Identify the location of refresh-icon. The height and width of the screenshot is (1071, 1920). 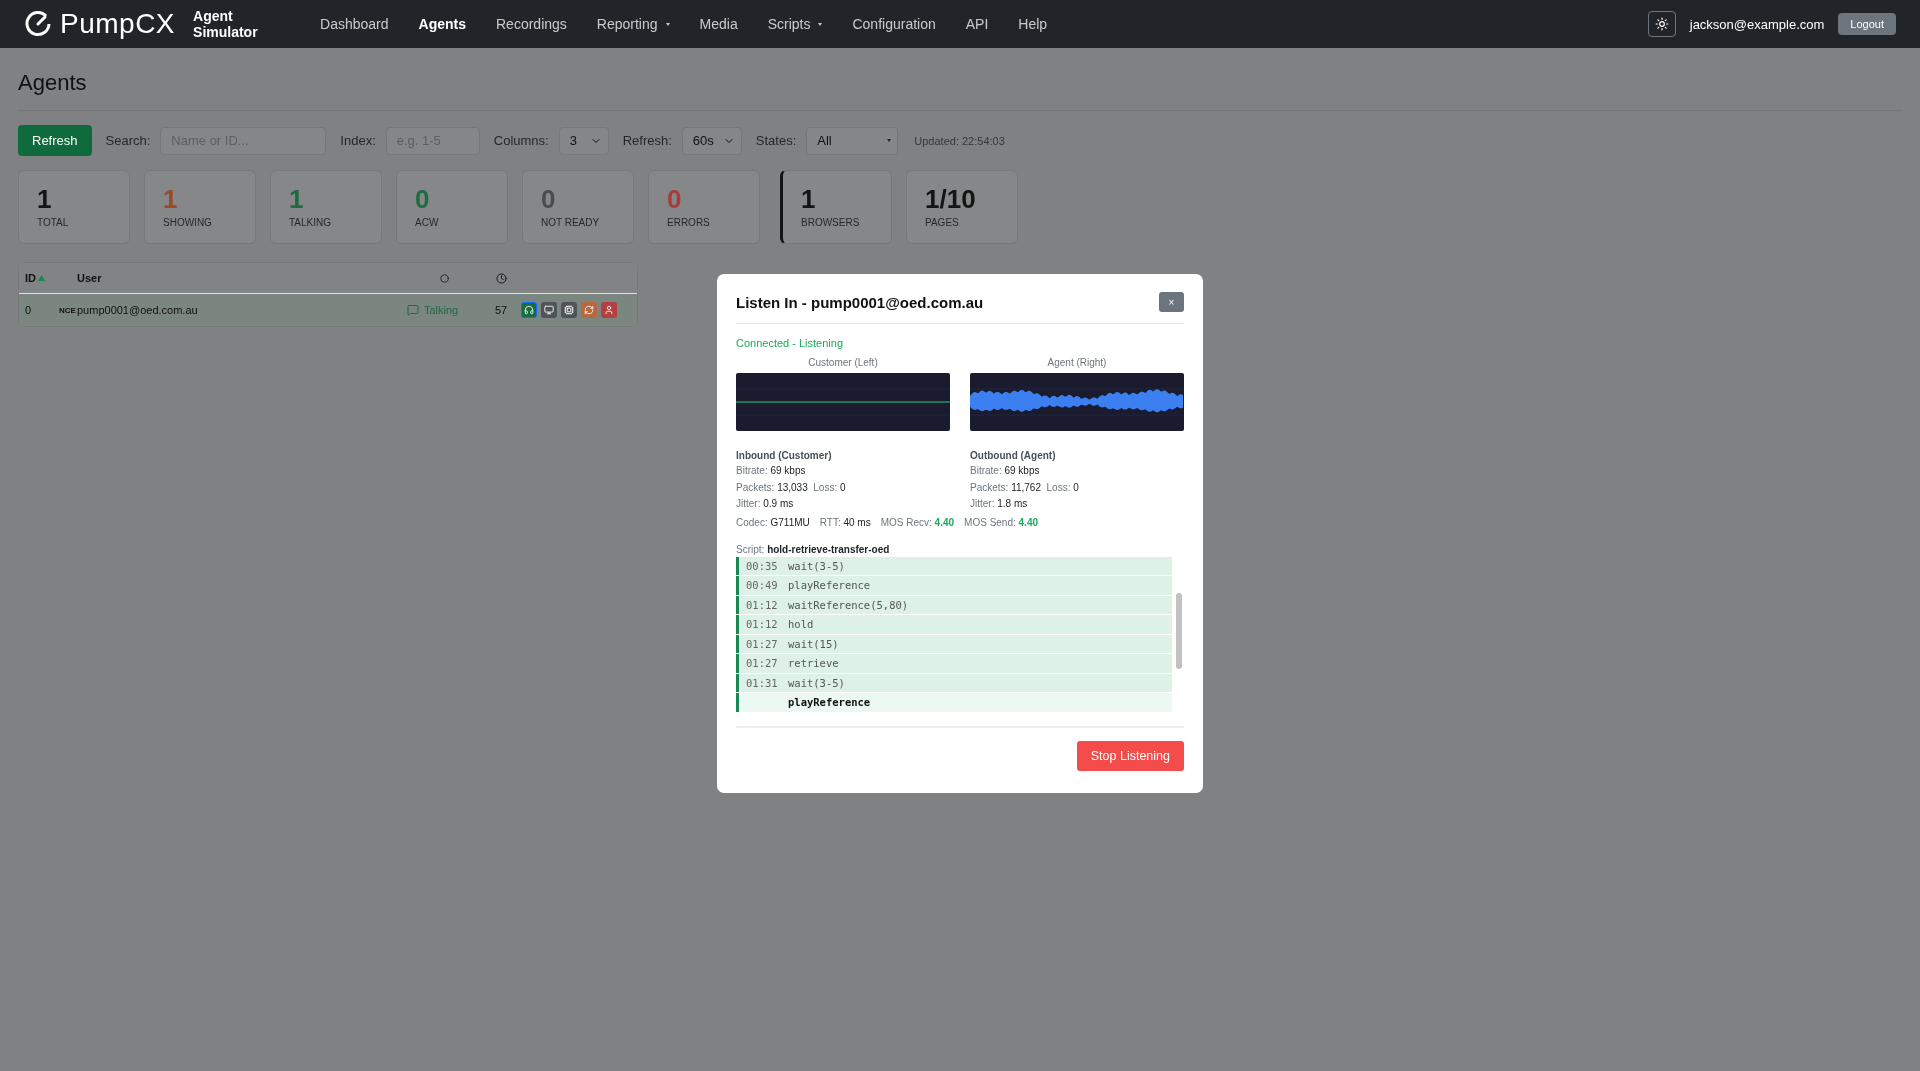
(589, 310).